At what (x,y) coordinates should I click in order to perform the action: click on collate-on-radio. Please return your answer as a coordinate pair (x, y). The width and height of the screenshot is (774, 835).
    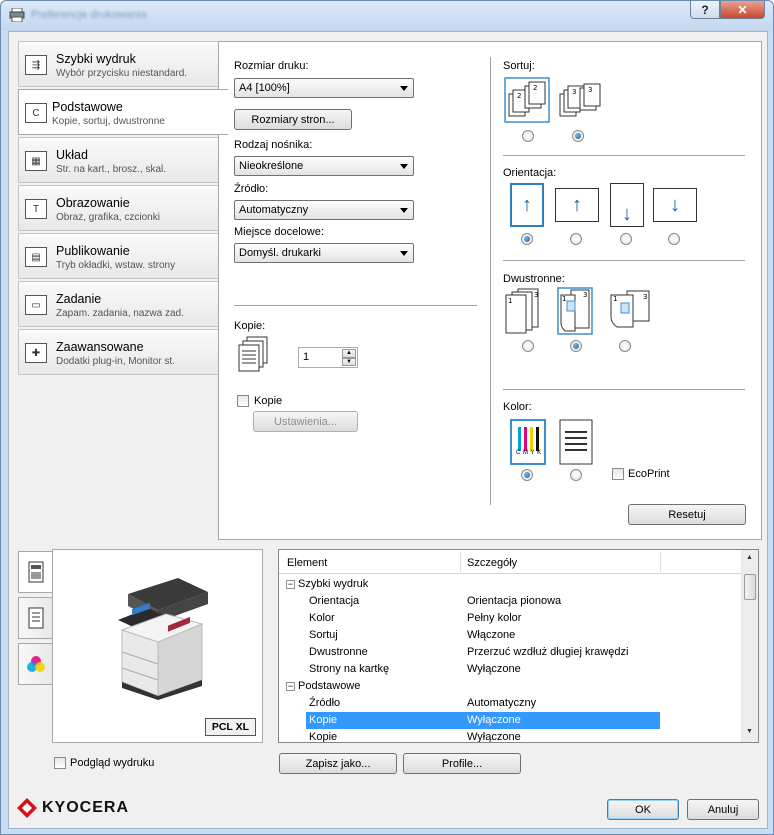
    Looking at the image, I should click on (578, 136).